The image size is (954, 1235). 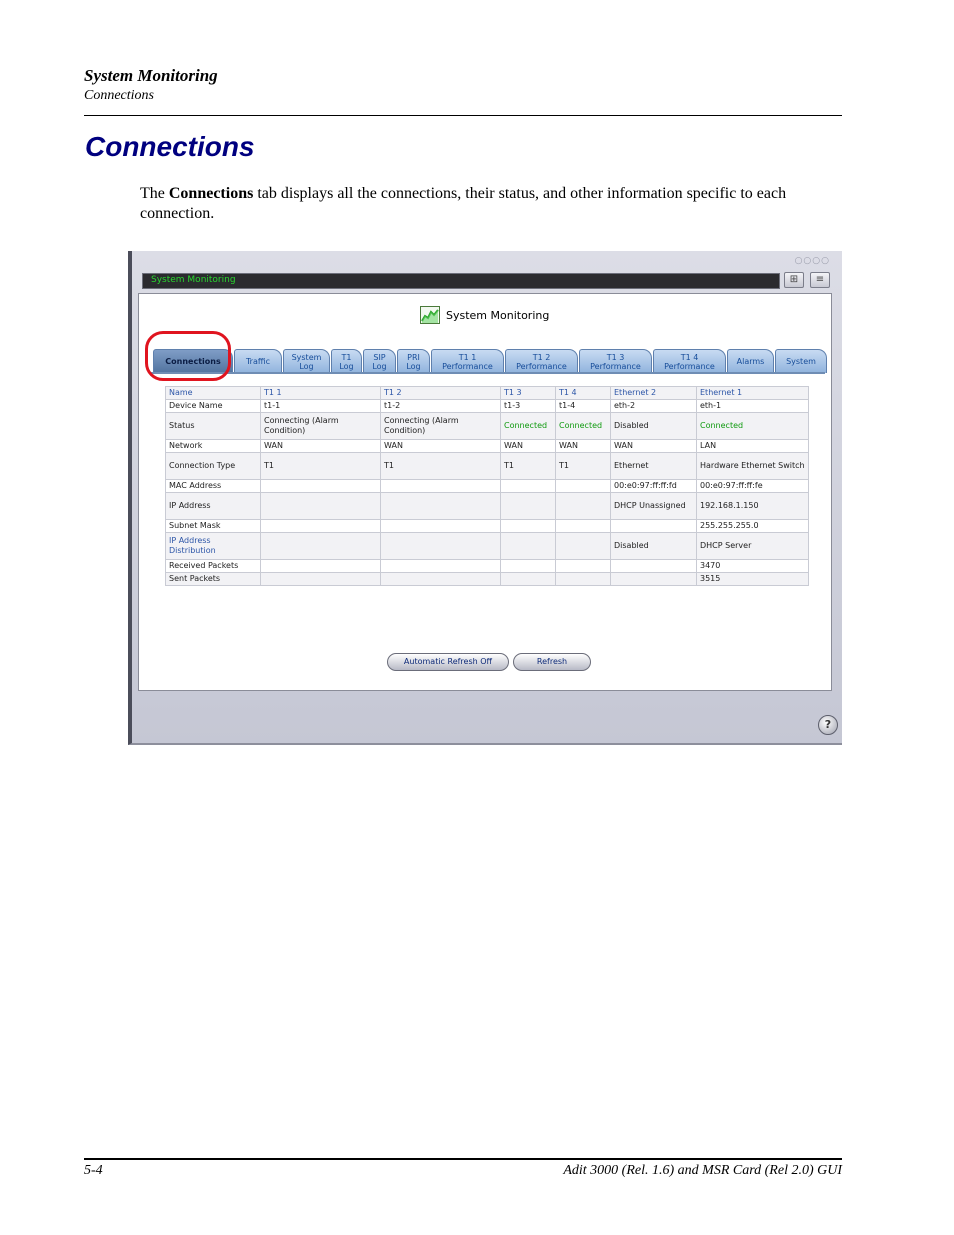 What do you see at coordinates (812, 261) in the screenshot?
I see `window-grip: ○○○○` at bounding box center [812, 261].